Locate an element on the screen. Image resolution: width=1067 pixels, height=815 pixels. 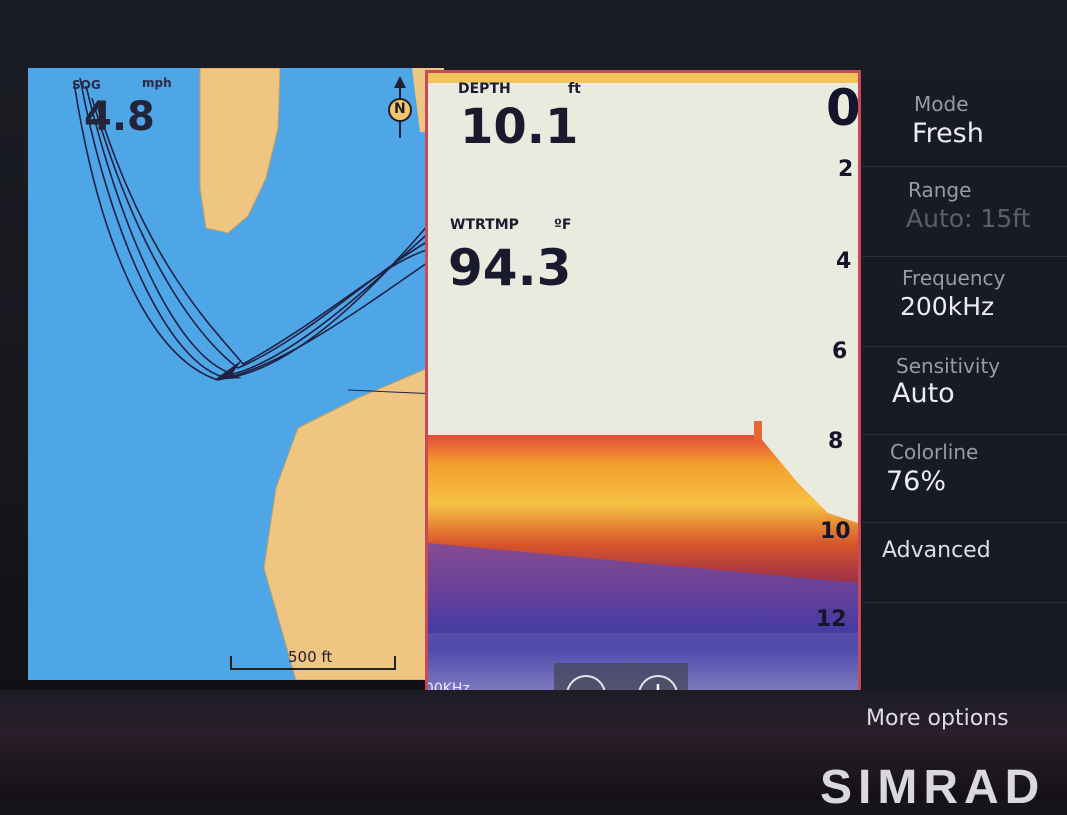
water-temp-unit: ºF is located at coordinates (563, 225).